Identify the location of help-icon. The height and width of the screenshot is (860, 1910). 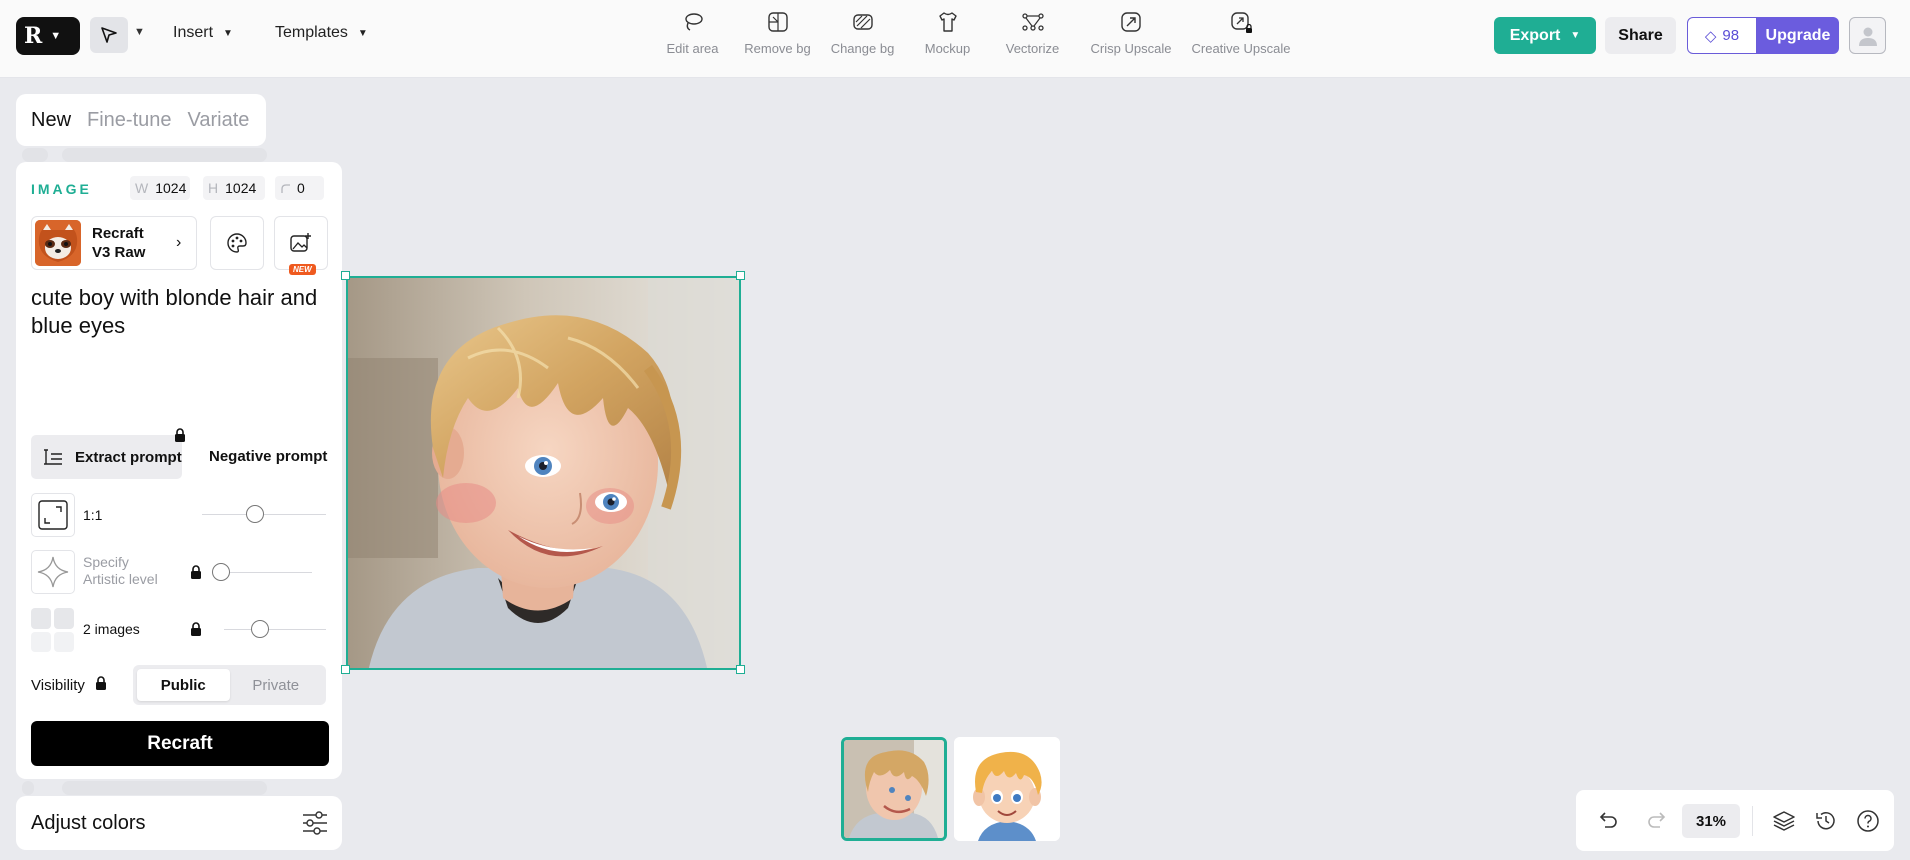
(1868, 823).